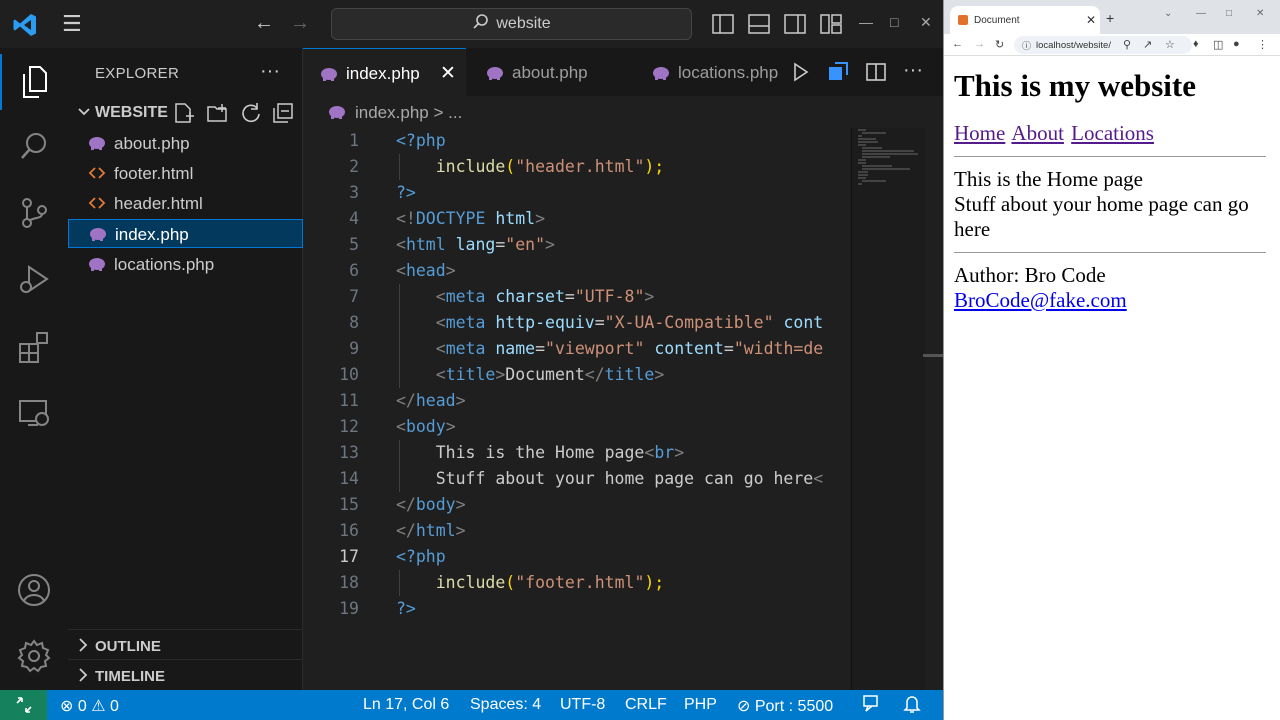 This screenshot has height=720, width=1280. What do you see at coordinates (912, 706) in the screenshot?
I see `notifications-bell-icon` at bounding box center [912, 706].